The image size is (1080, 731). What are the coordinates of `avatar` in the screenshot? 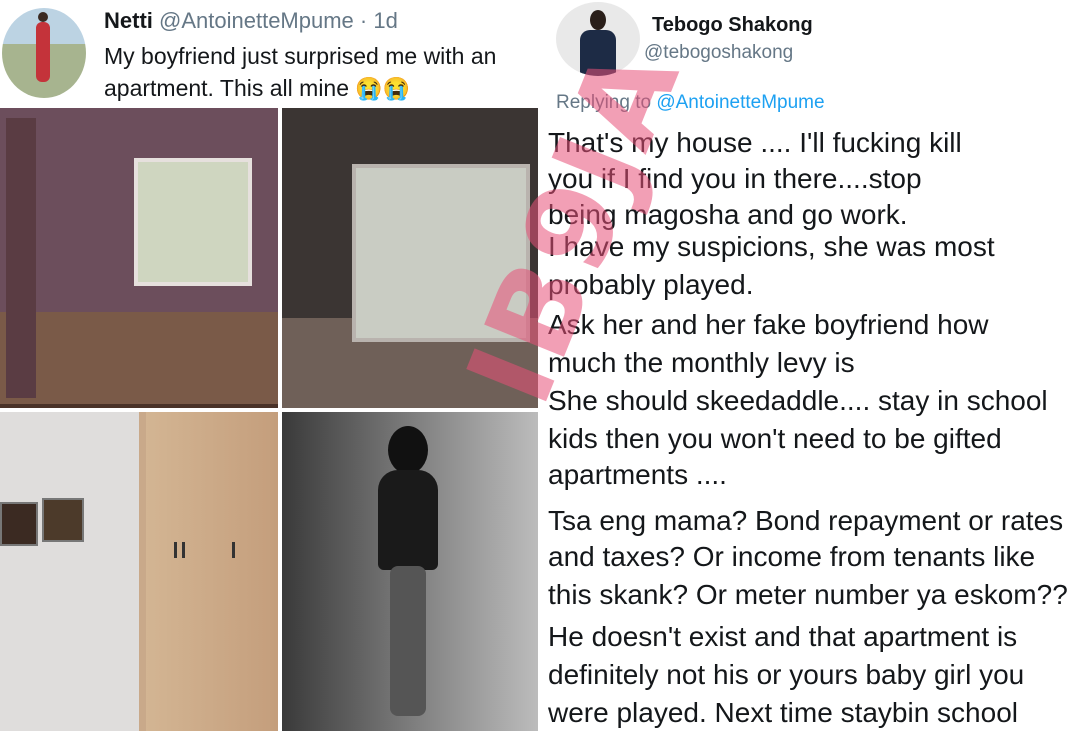 It's located at (44, 53).